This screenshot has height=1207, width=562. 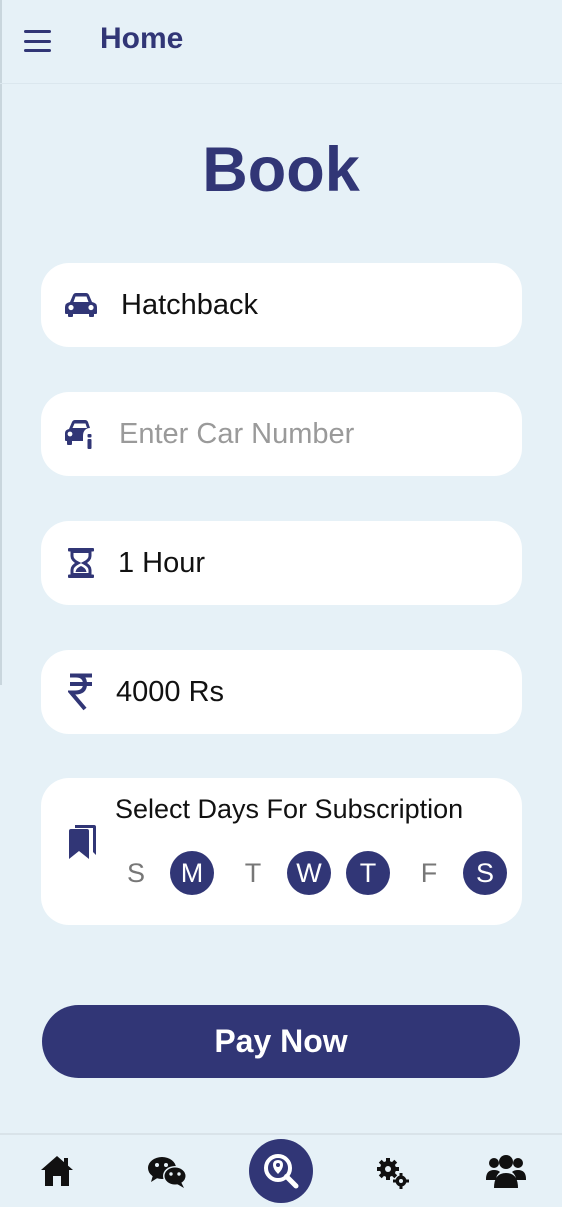 I want to click on drawer-edge, so click(x=1, y=342).